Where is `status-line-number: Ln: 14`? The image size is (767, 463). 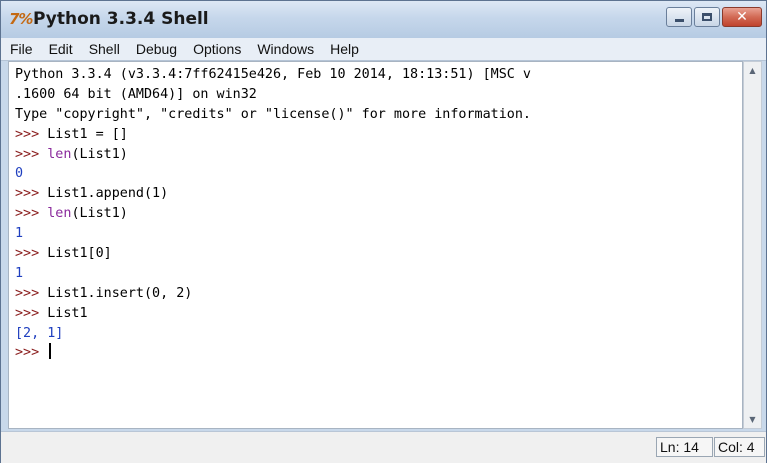
status-line-number: Ln: 14 is located at coordinates (684, 447).